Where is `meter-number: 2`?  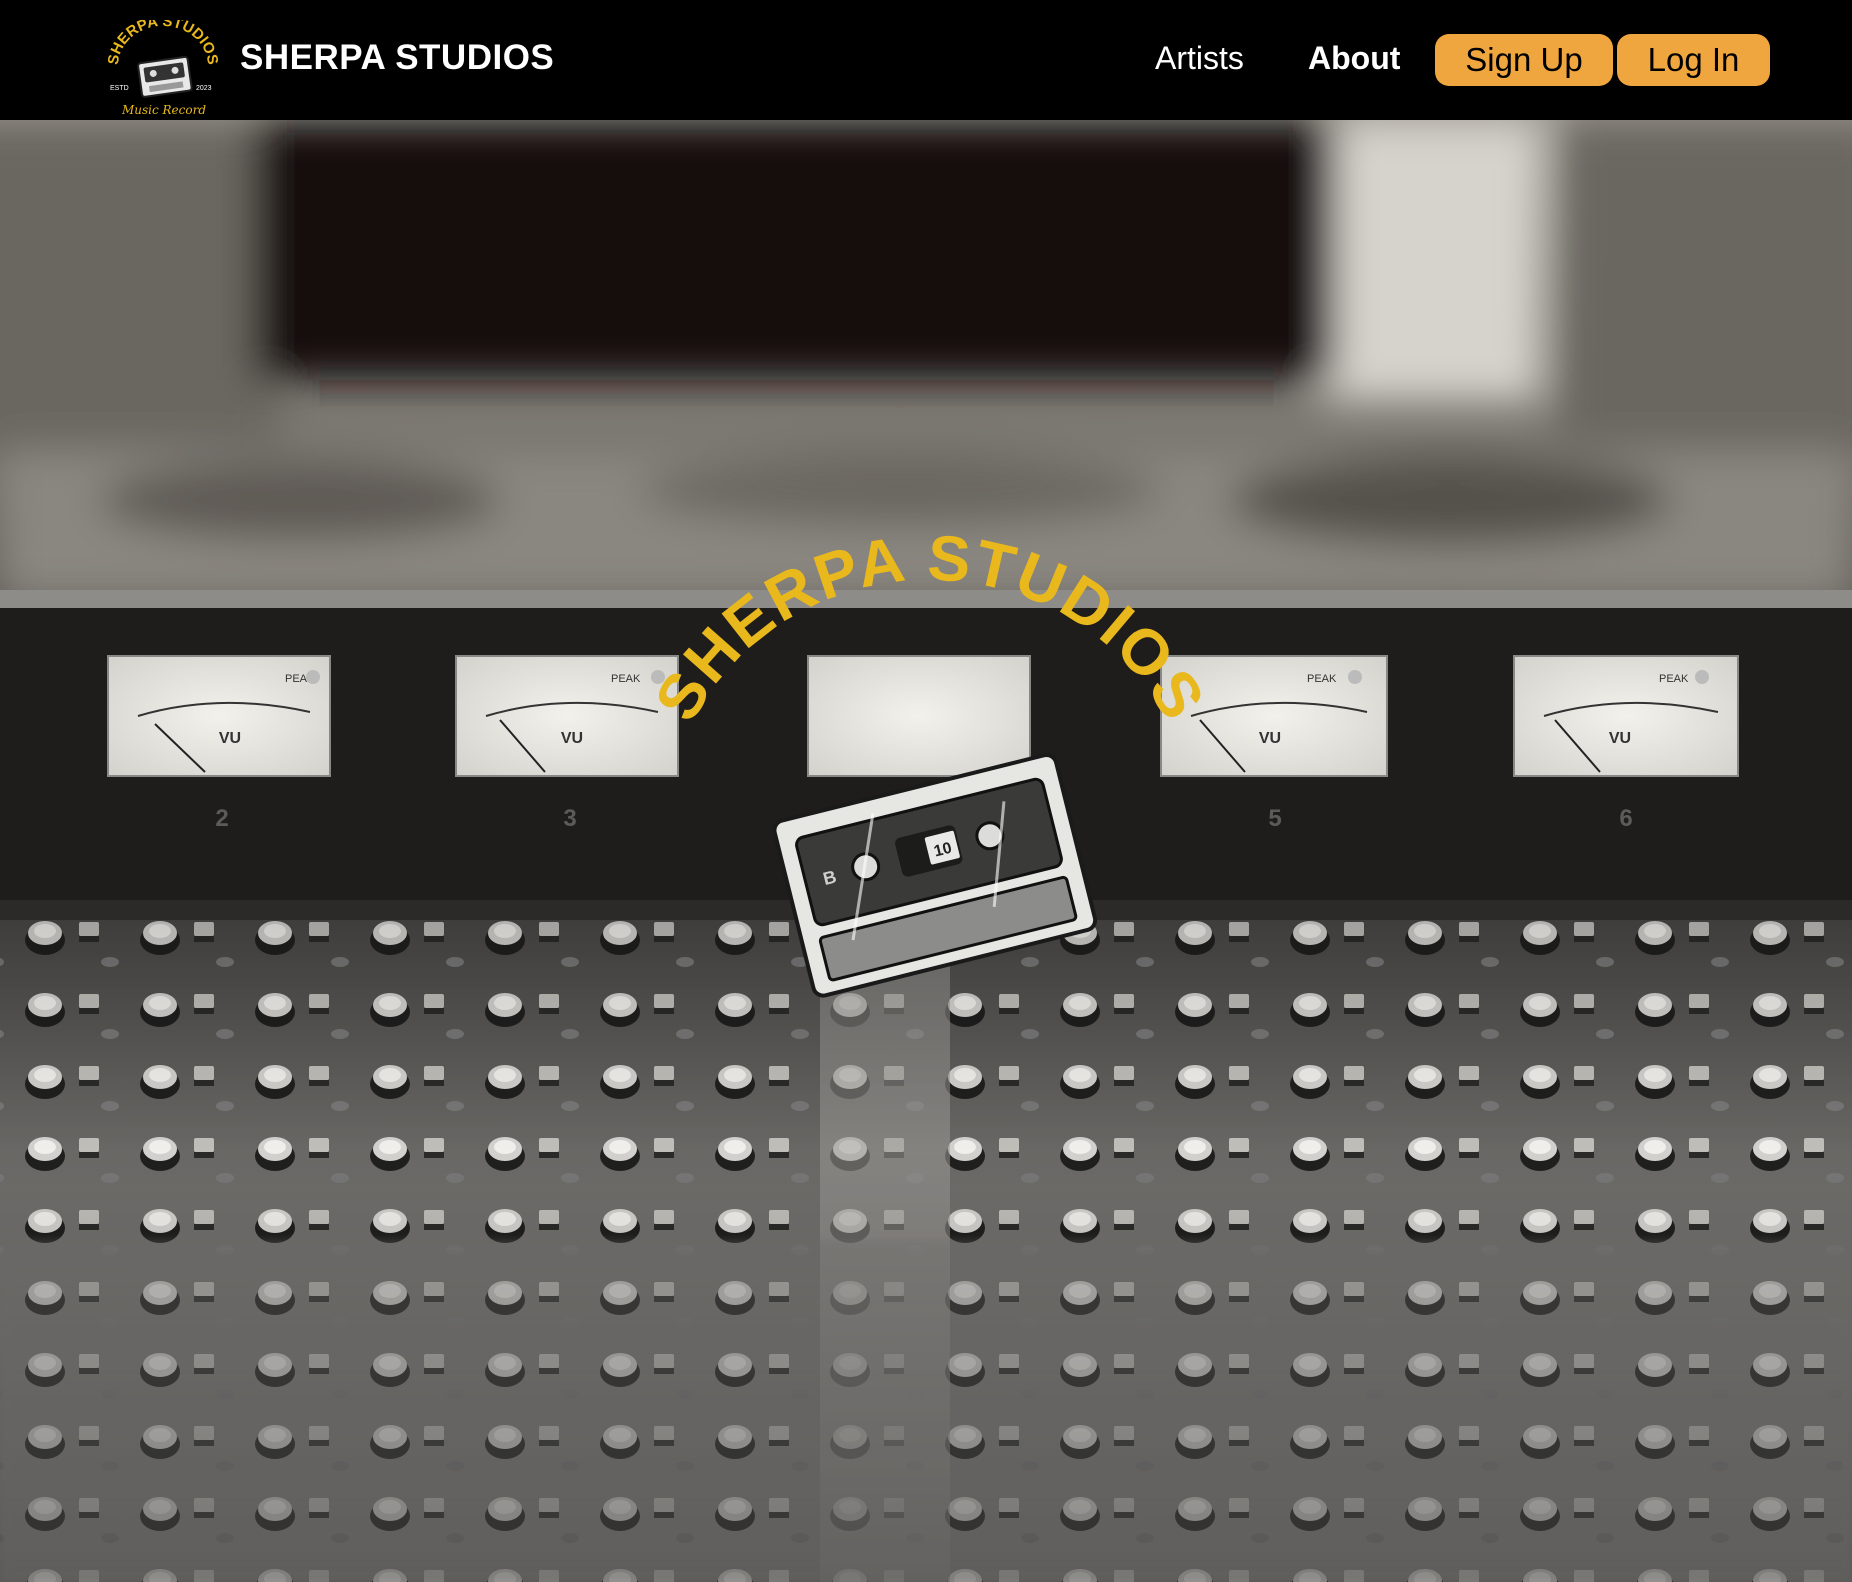
meter-number: 2 is located at coordinates (221, 818).